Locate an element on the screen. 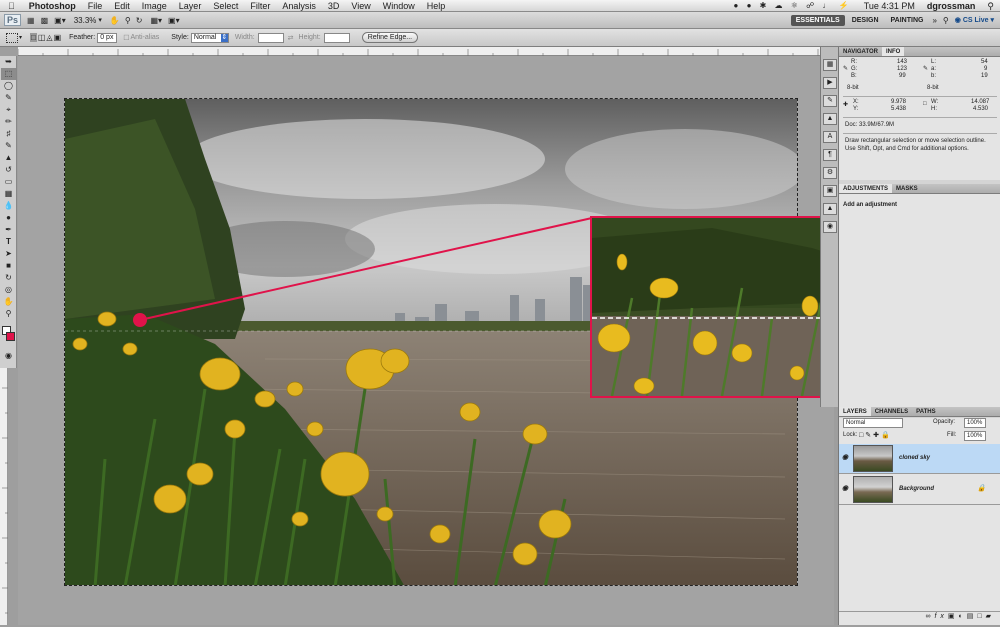  zoom-tool-icon-2: ⚲ is located at coordinates (8, 314).